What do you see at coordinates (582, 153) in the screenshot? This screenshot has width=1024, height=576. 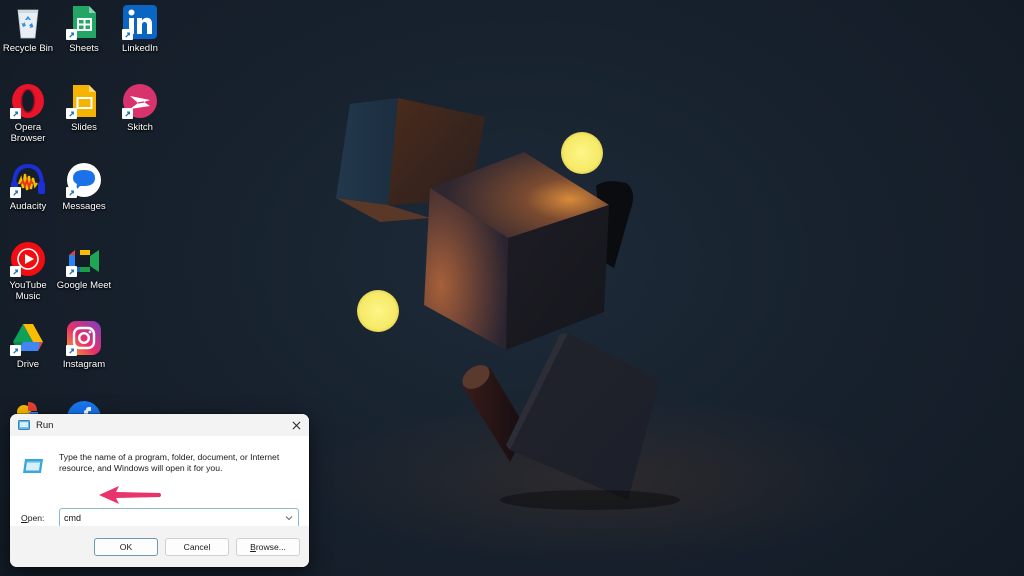 I see `glowing-orb-upper` at bounding box center [582, 153].